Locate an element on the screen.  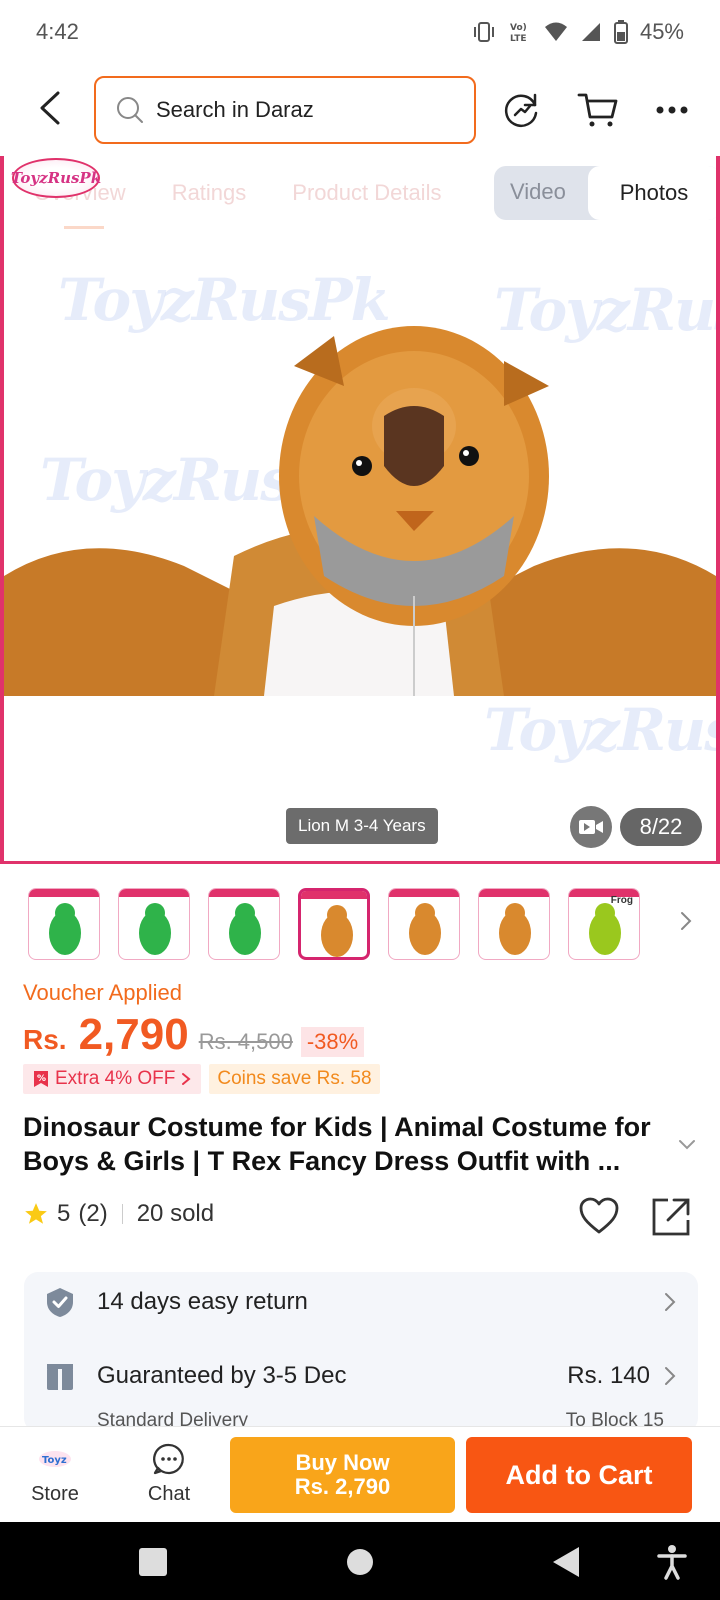
return-policy-row: 14 days easy return is located at coordinates (361, 1302).